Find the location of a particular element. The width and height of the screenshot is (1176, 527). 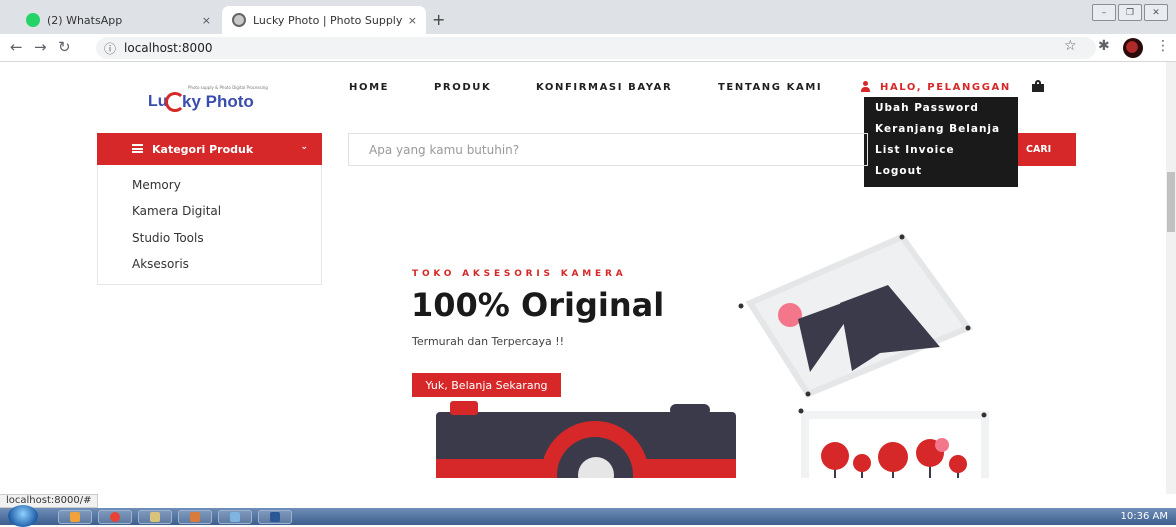

close-window-button: ✕ is located at coordinates (1156, 12).